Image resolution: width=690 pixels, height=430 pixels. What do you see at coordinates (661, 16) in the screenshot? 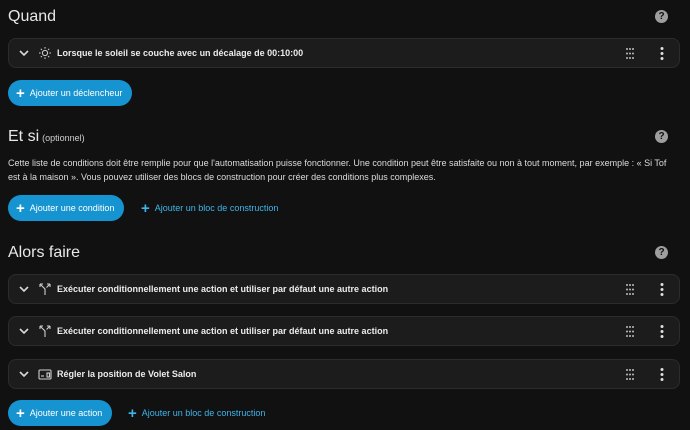
I see `help-when-icon: ?` at bounding box center [661, 16].